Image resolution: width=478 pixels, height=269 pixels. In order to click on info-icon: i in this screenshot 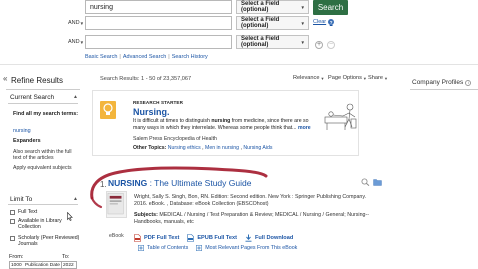, I will do `click(468, 82)`.